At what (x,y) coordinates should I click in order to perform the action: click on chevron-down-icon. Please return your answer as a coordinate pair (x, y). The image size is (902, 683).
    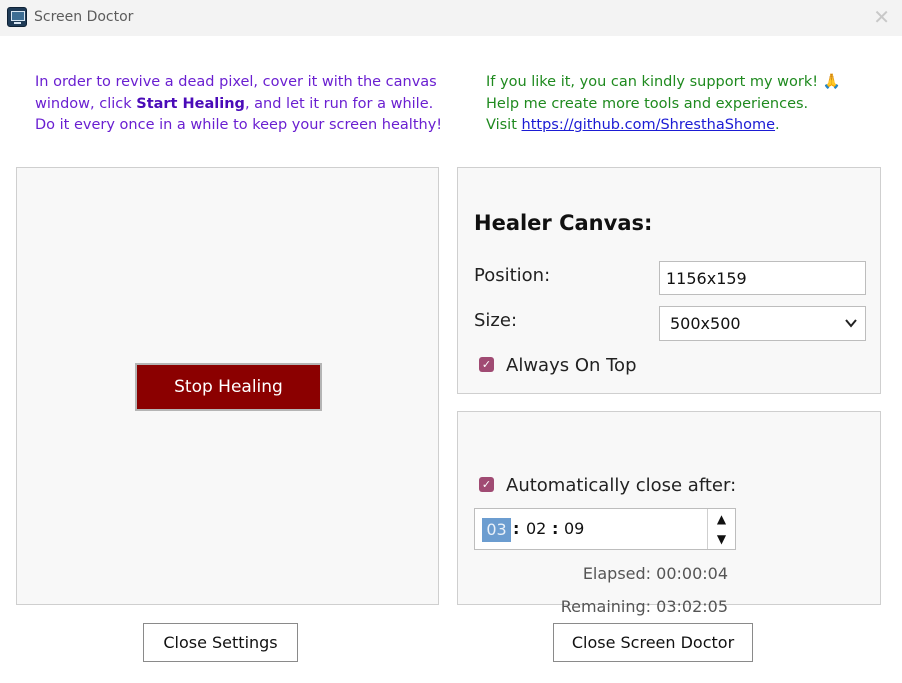
    Looking at the image, I should click on (851, 330).